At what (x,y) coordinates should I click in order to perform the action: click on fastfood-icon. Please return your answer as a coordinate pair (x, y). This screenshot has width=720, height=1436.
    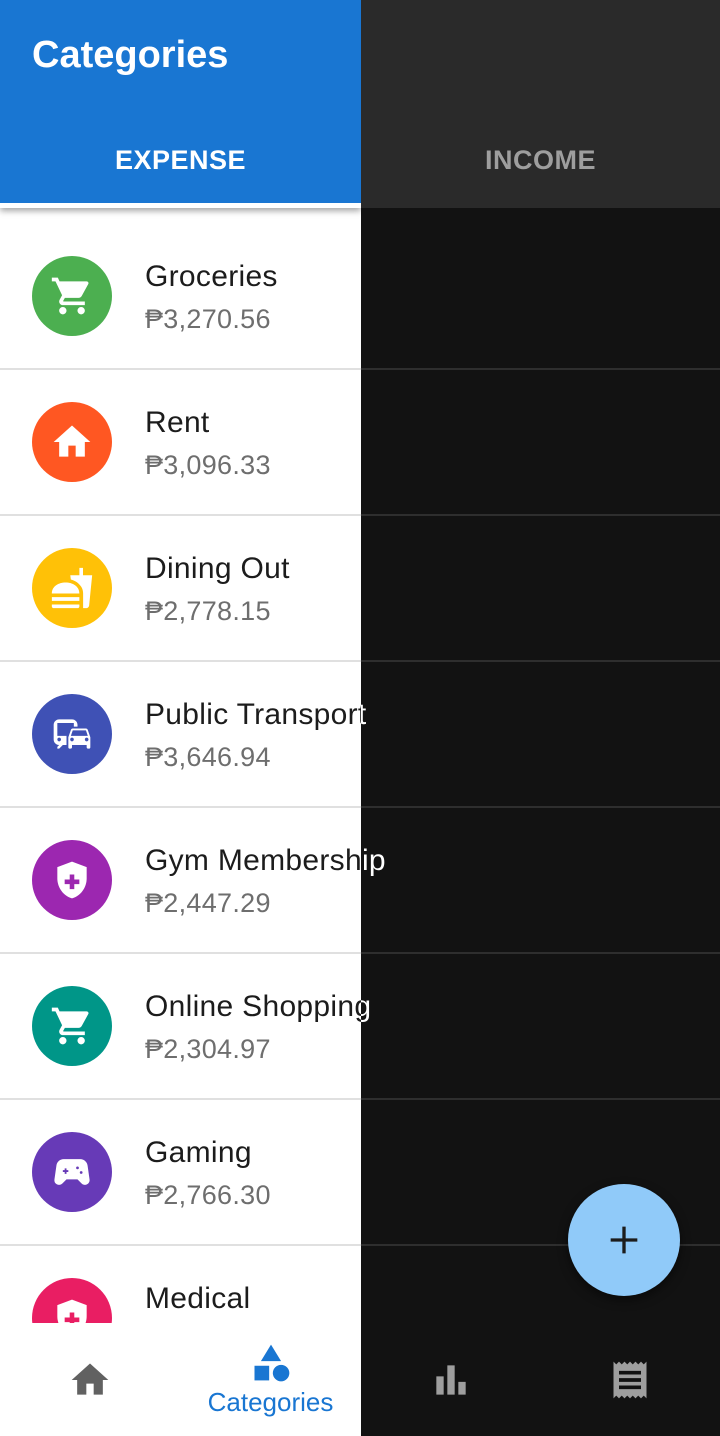
    Looking at the image, I should click on (72, 588).